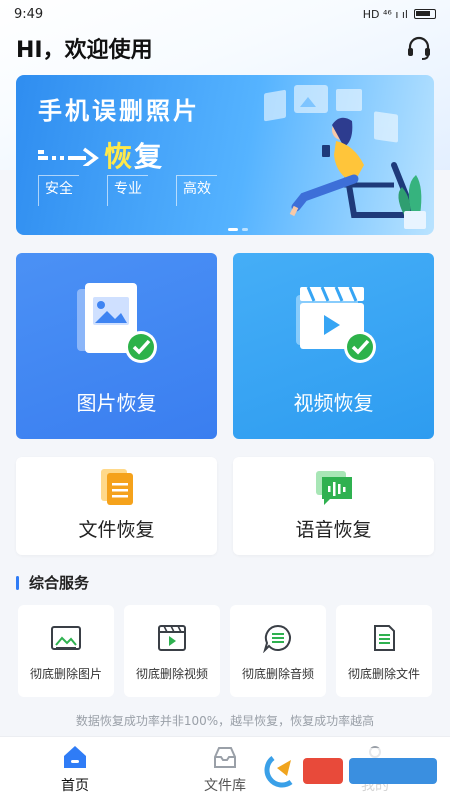  I want to click on delete-files-card: 彻底删除文件, so click(384, 651).